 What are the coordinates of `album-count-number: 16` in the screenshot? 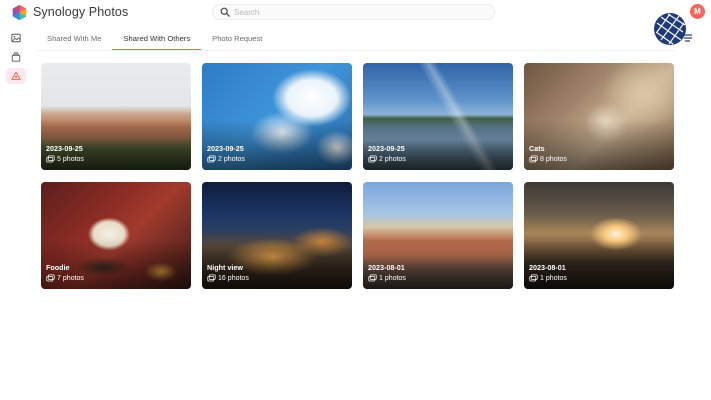 It's located at (222, 278).